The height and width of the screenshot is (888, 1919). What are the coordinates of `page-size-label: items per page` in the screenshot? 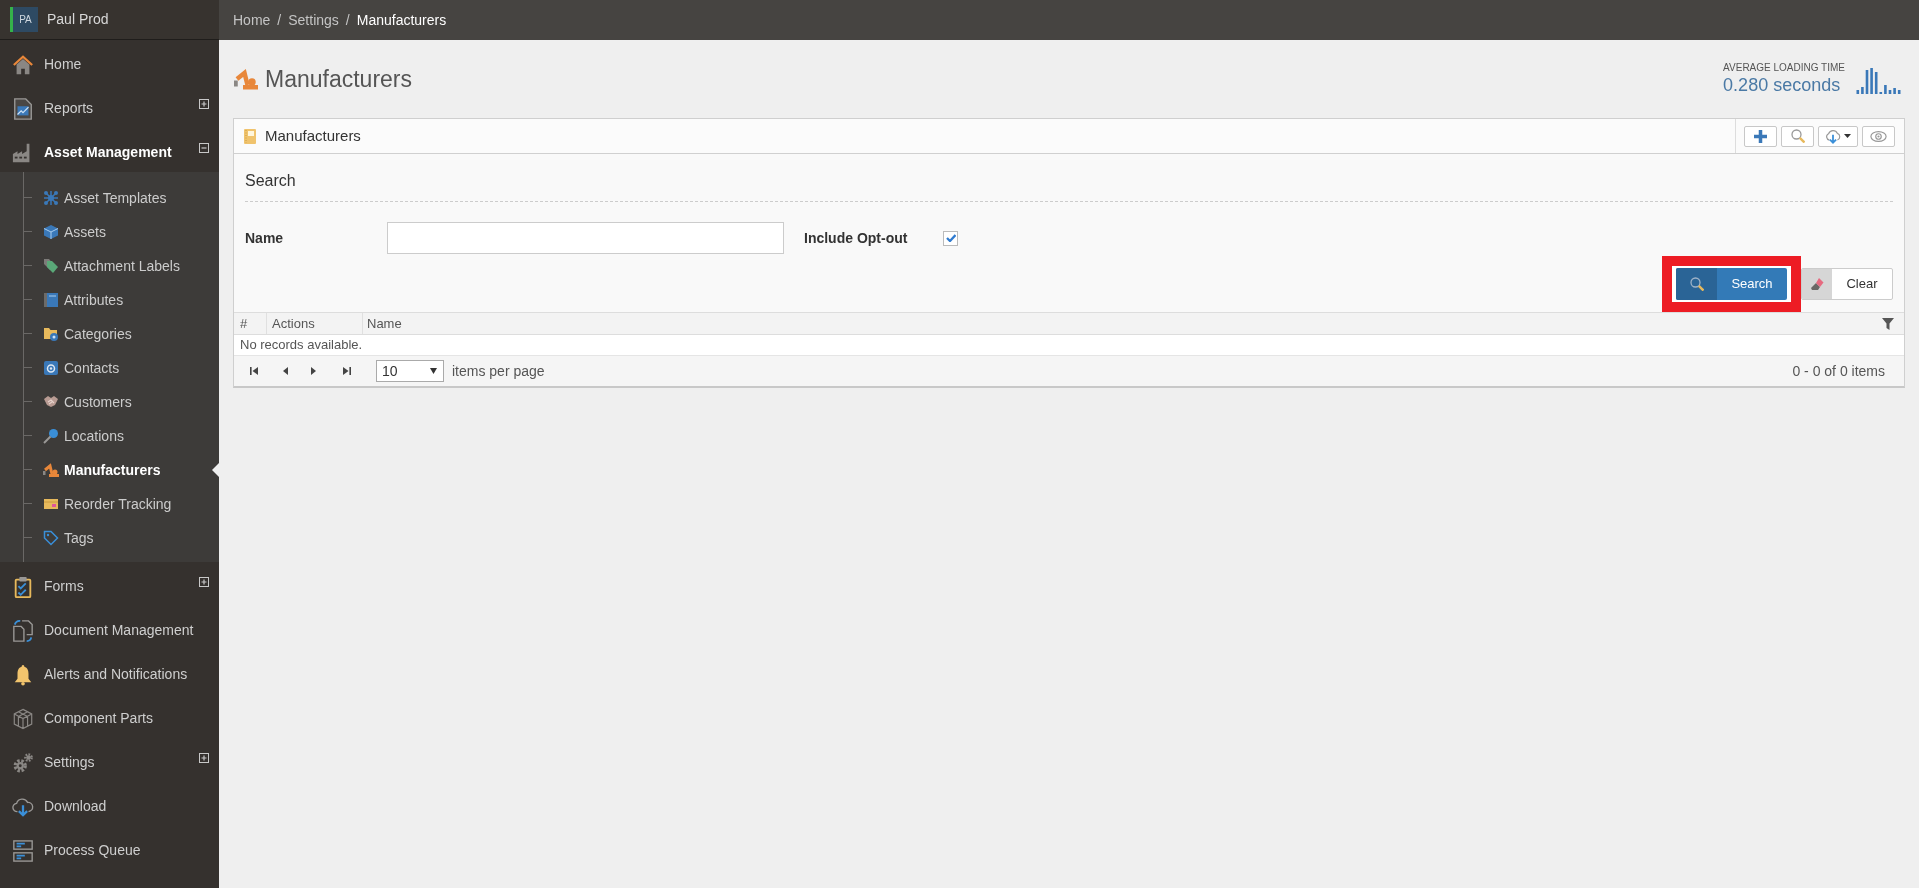 It's located at (498, 371).